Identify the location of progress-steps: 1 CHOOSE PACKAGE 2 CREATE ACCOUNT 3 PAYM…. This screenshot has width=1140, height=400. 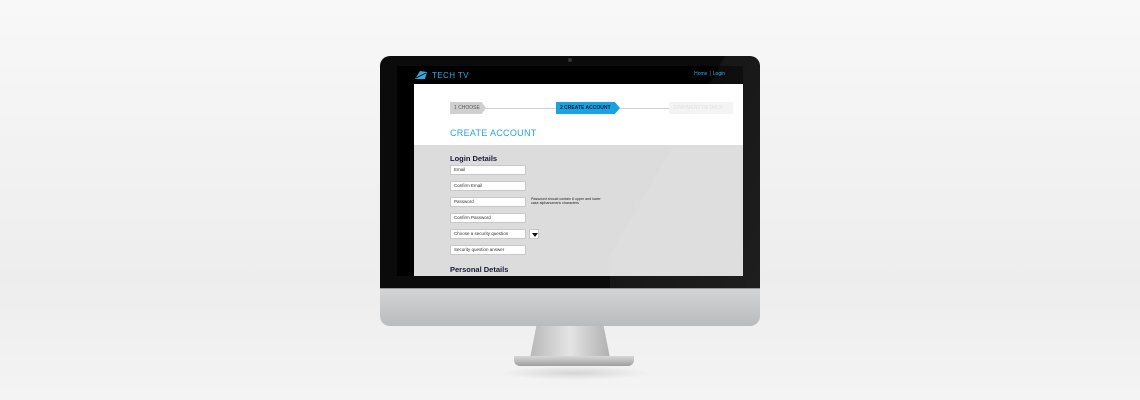
(595, 108).